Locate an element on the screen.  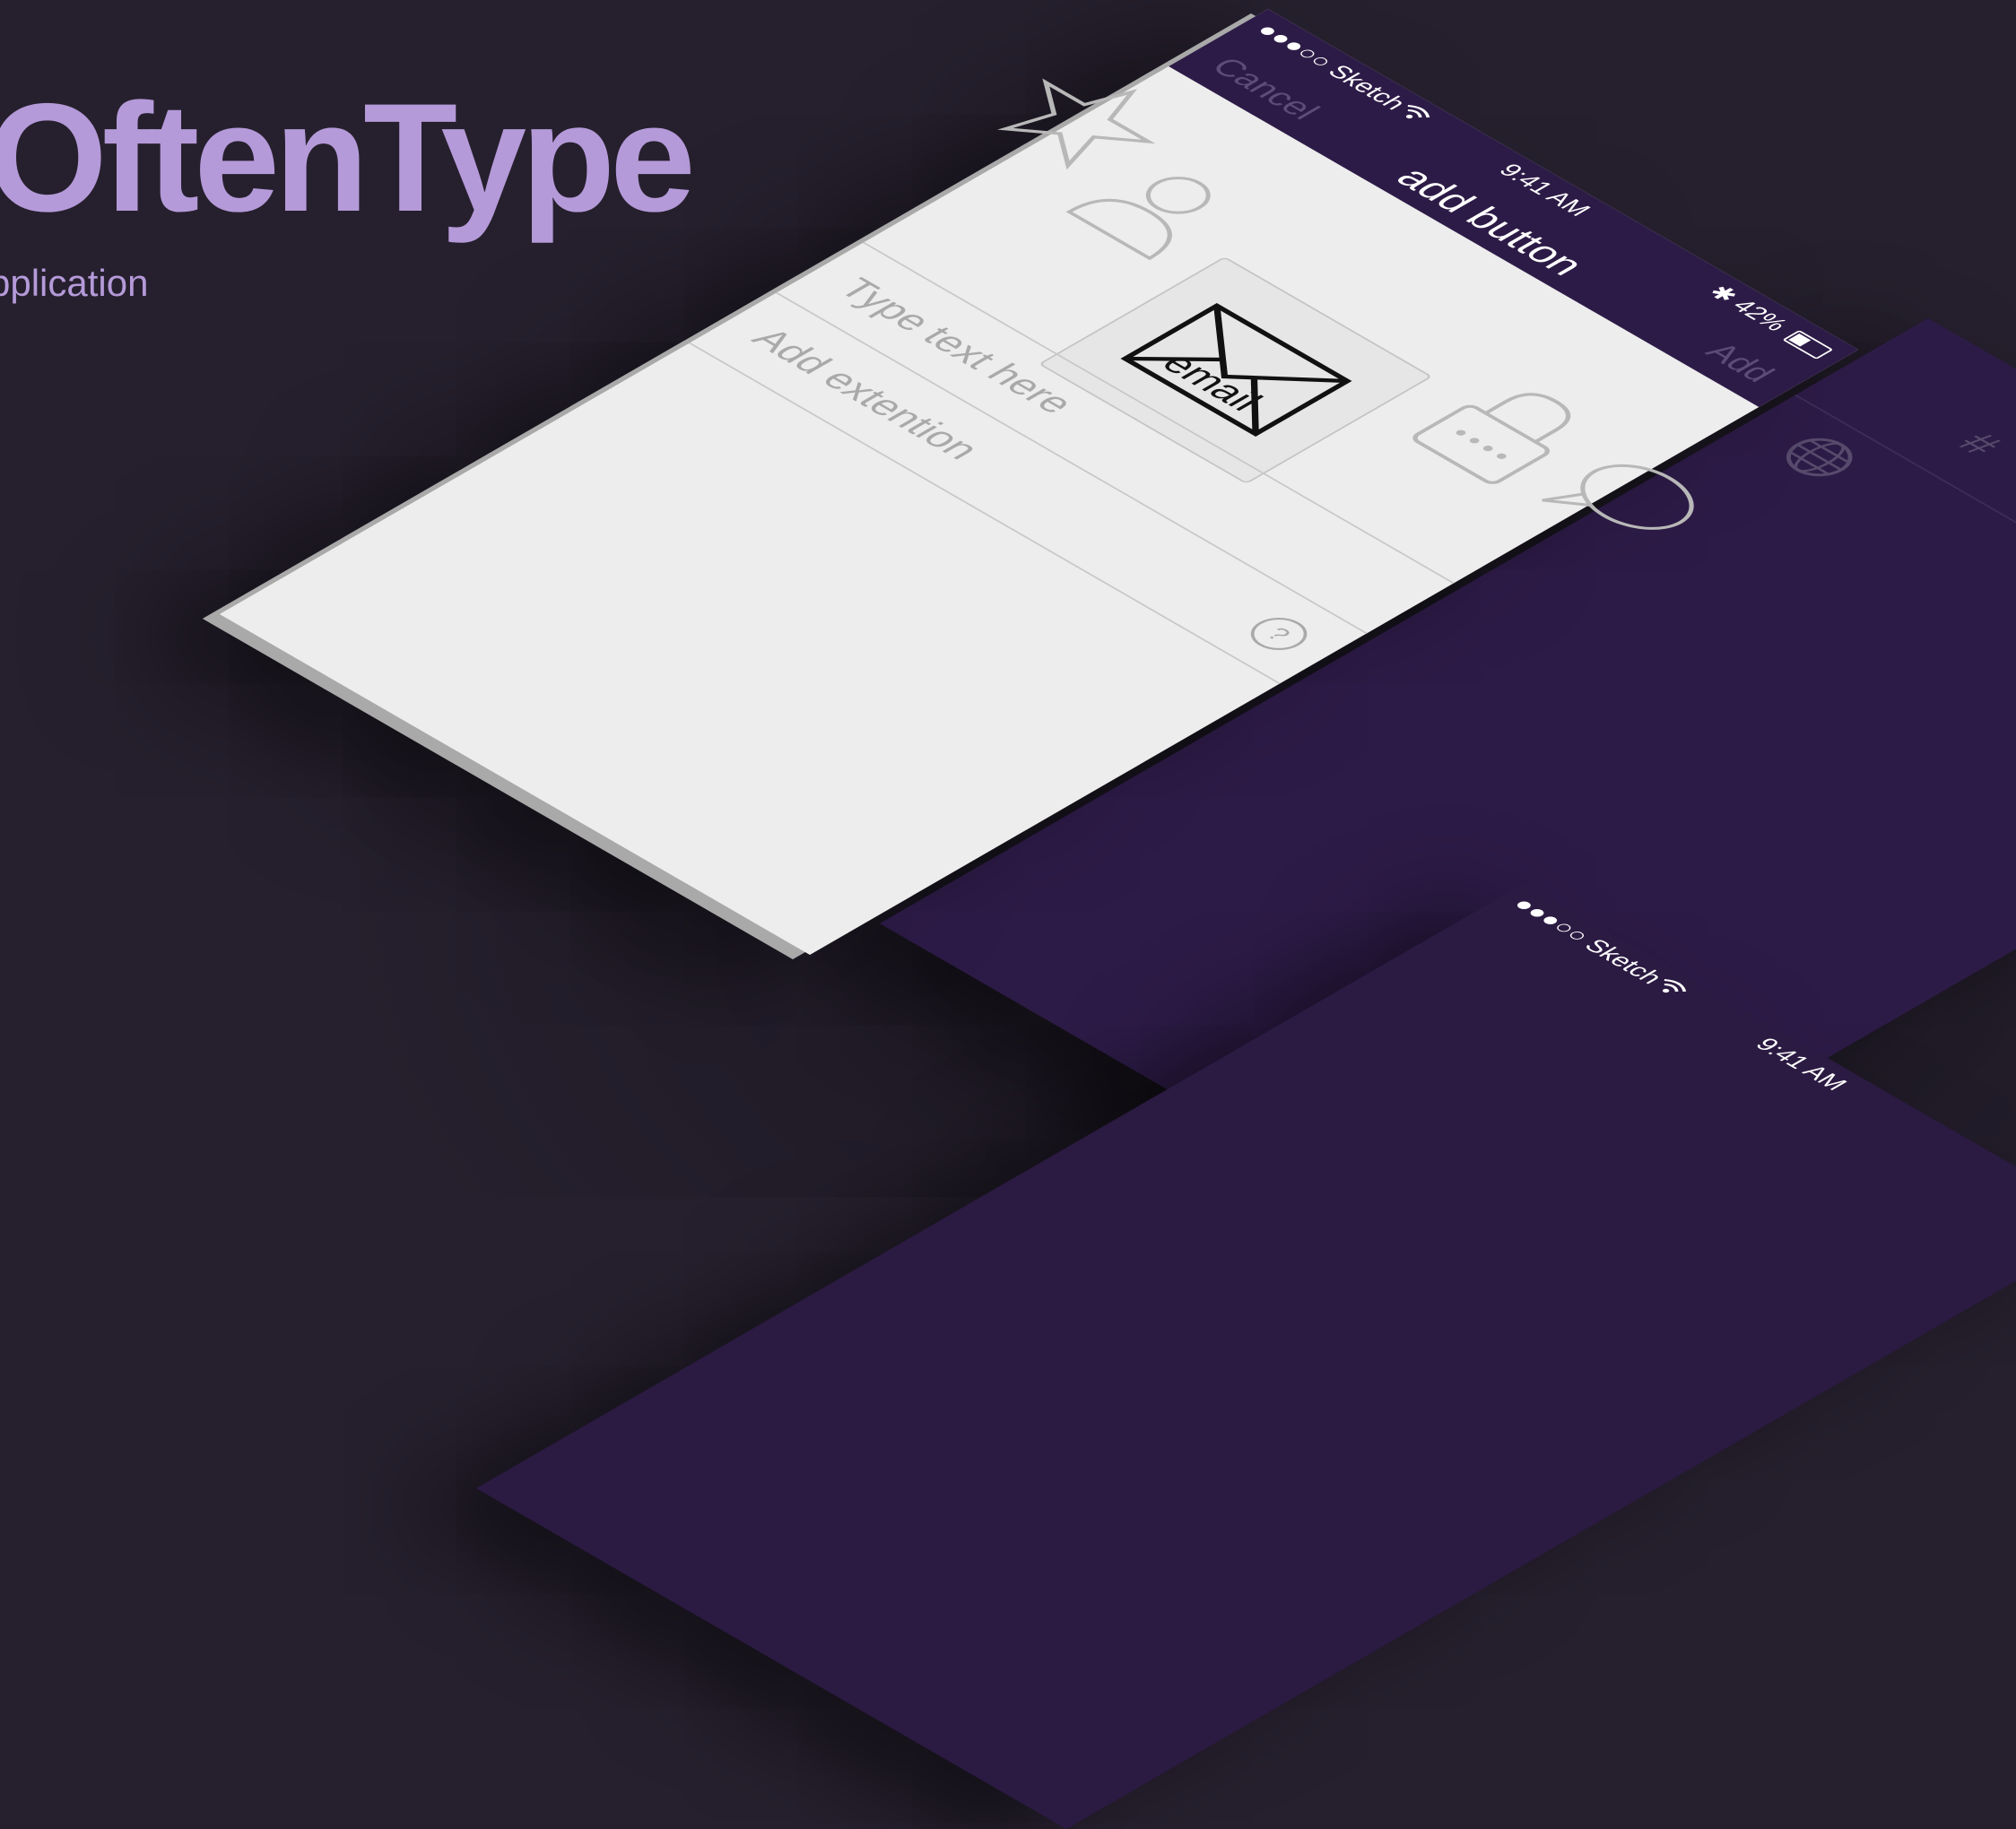
brand-subtitle: pplication is located at coordinates (74, 283).